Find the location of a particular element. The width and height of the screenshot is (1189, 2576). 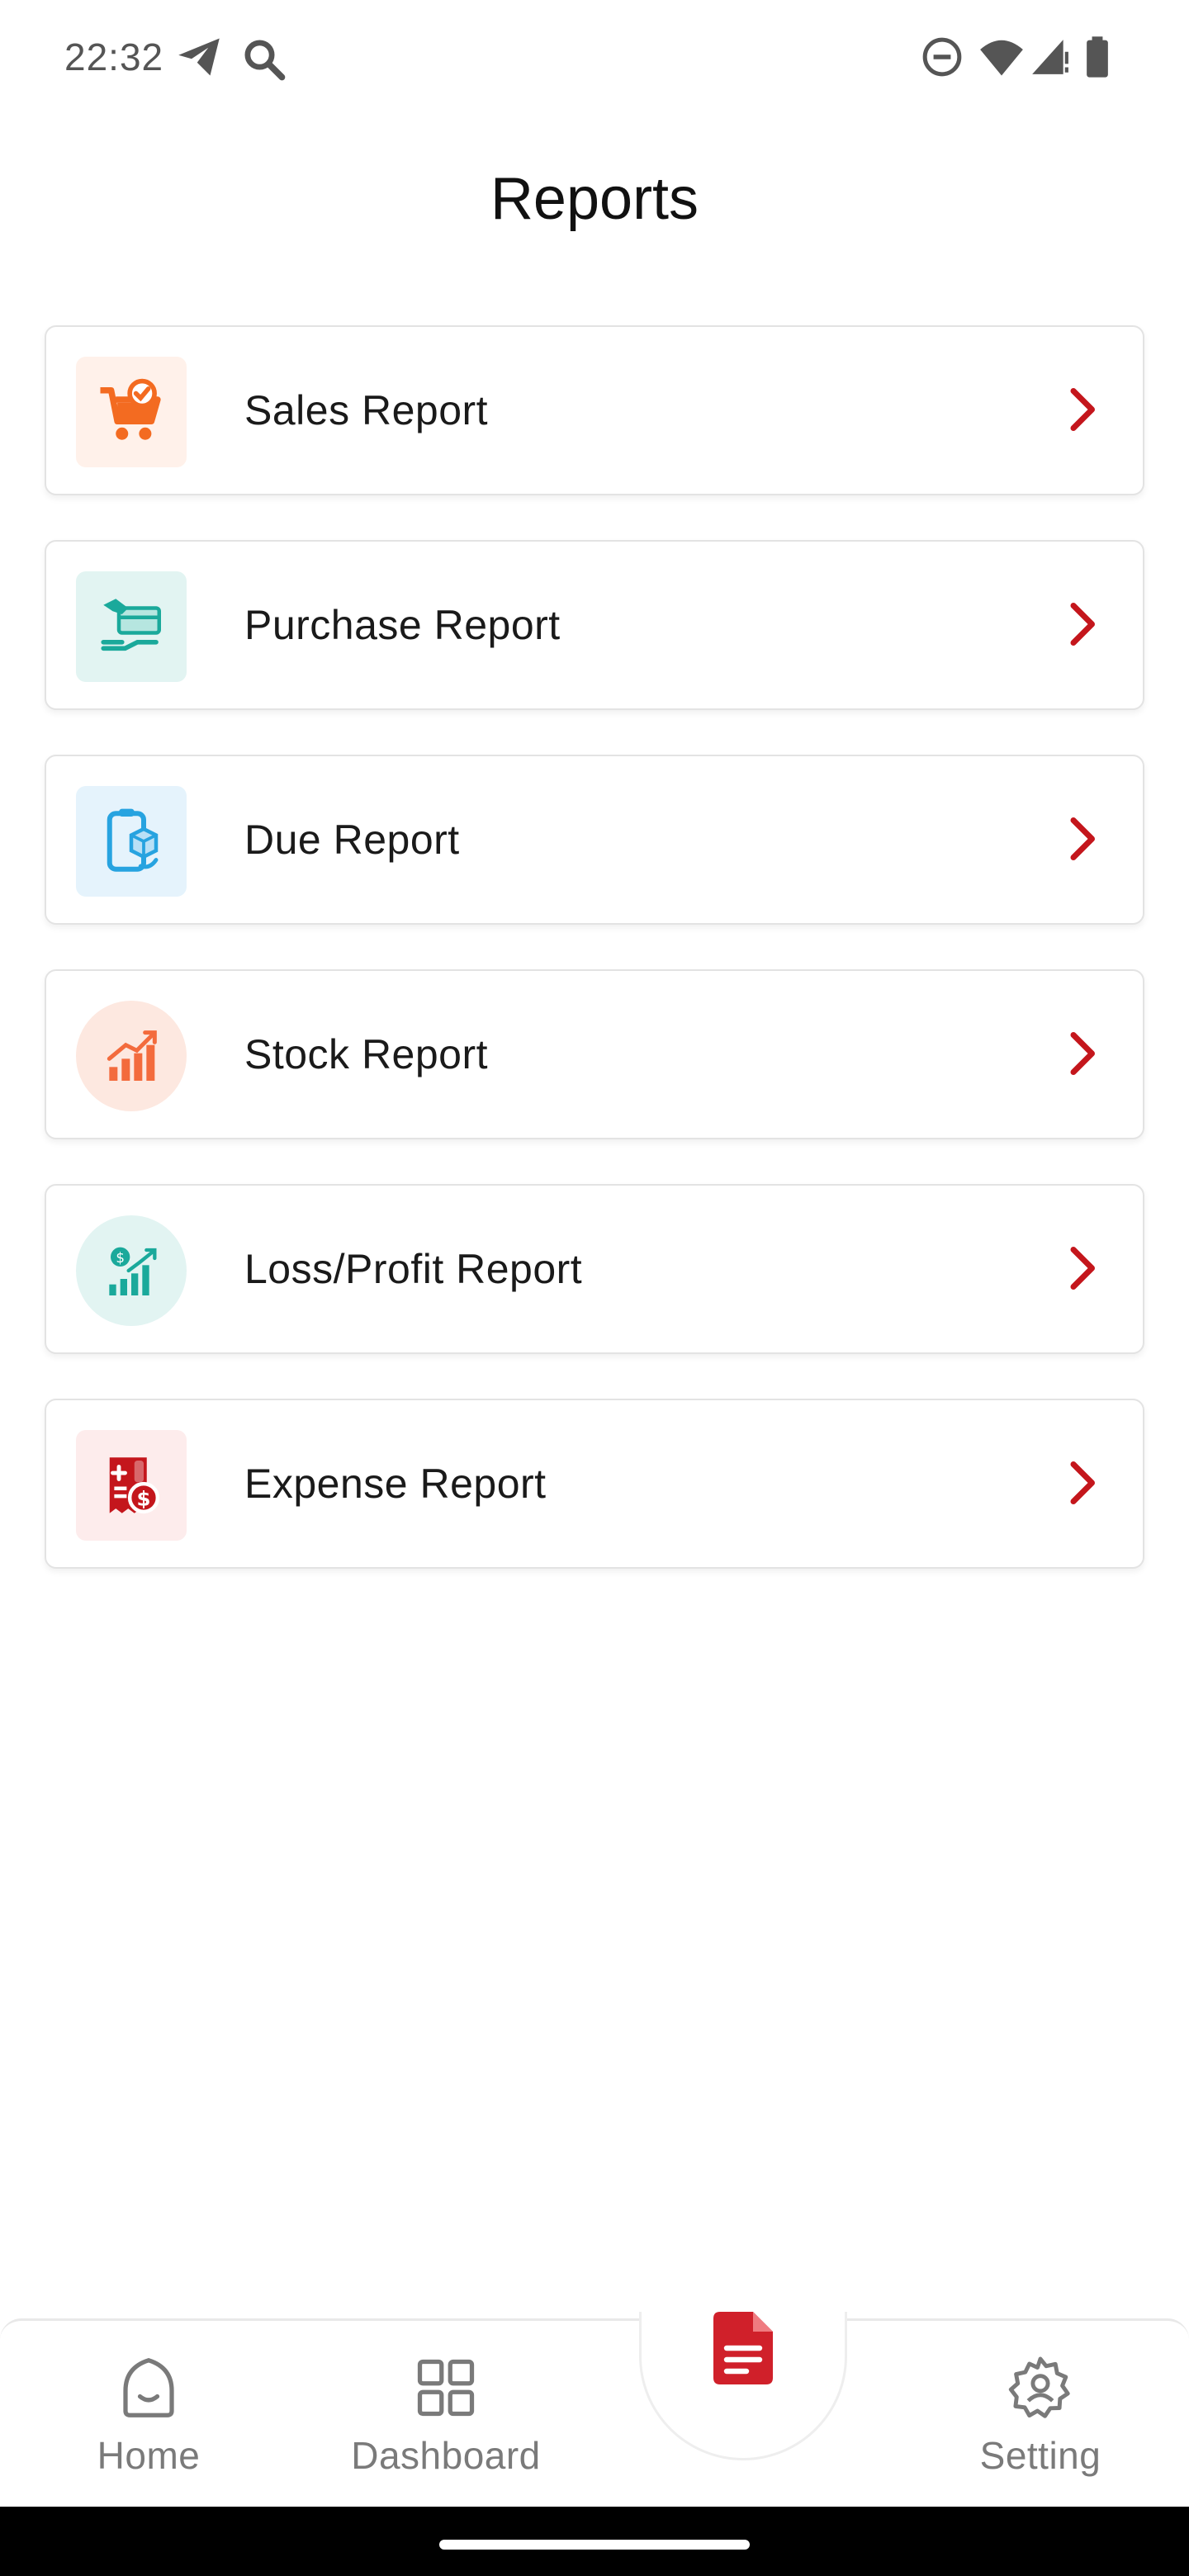

report-item-expense: $ Expense Report is located at coordinates (594, 1484).